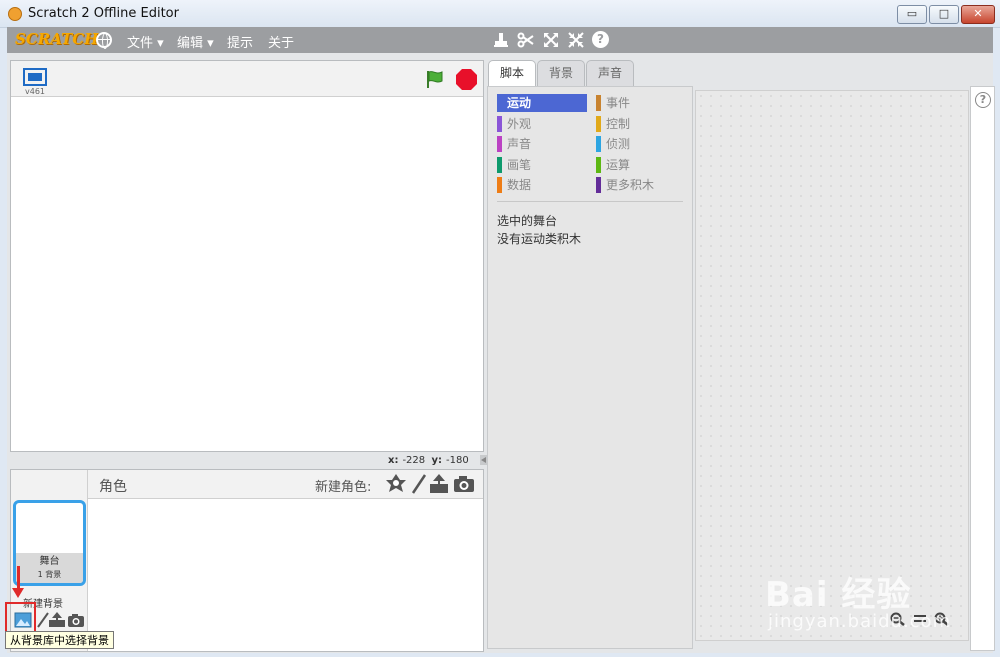  Describe the element at coordinates (542, 124) in the screenshot. I see `category-looks: 外观` at that location.